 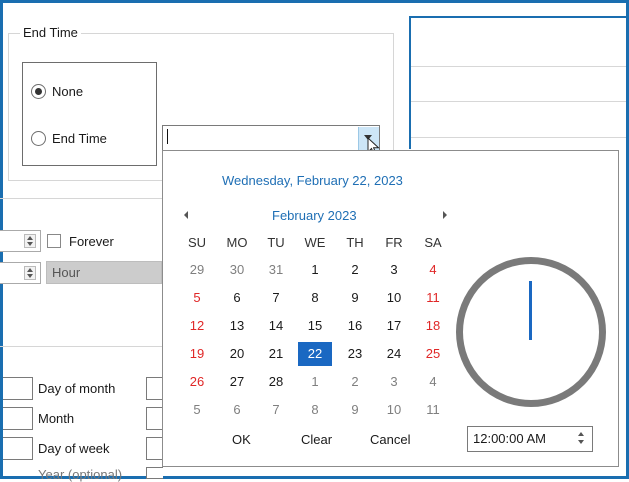 I want to click on unit-spinner, so click(x=20, y=273).